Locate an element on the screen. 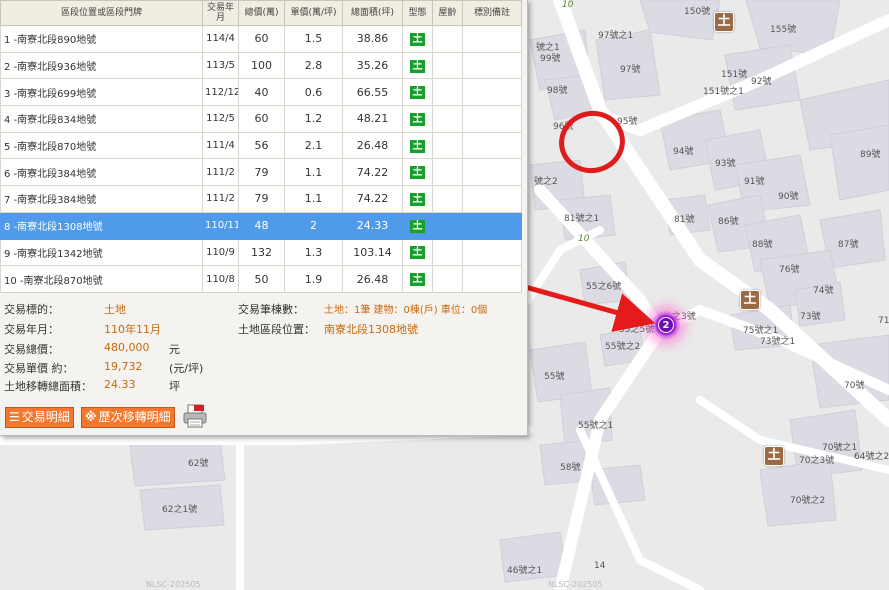  map-address-label: 97號 is located at coordinates (630, 70).